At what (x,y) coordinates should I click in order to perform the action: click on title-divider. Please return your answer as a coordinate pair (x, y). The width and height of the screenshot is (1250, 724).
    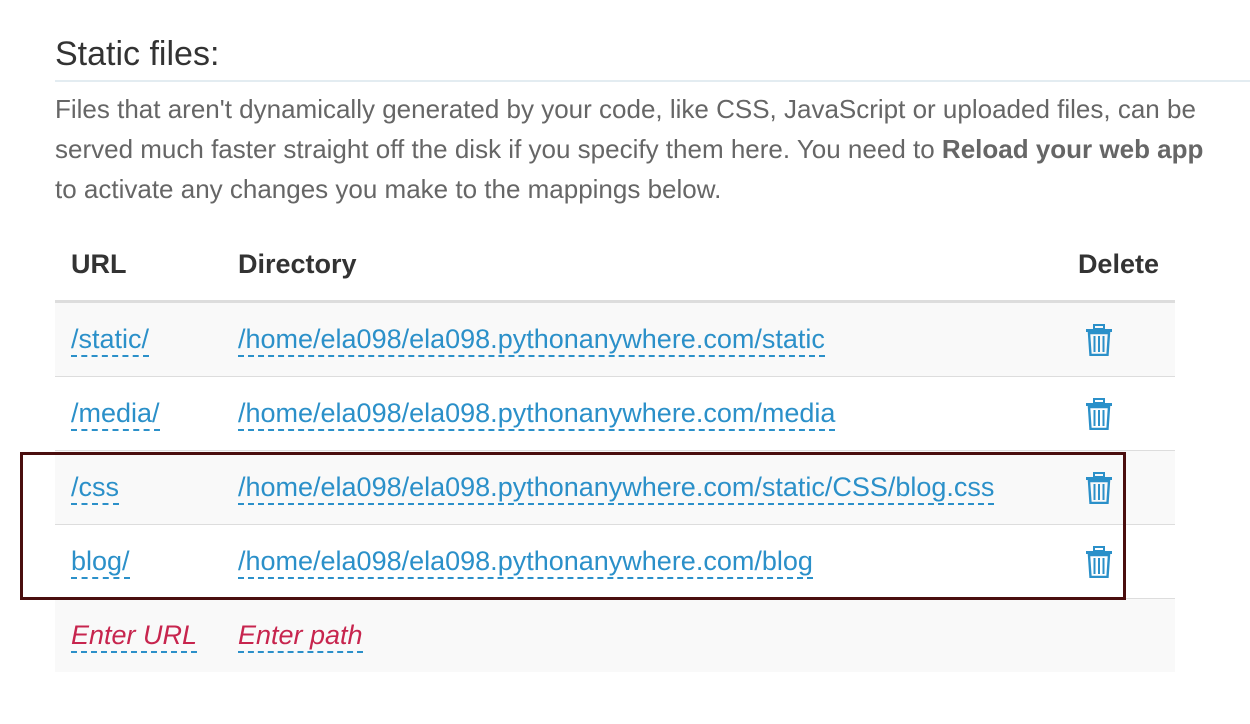
    Looking at the image, I should click on (652, 81).